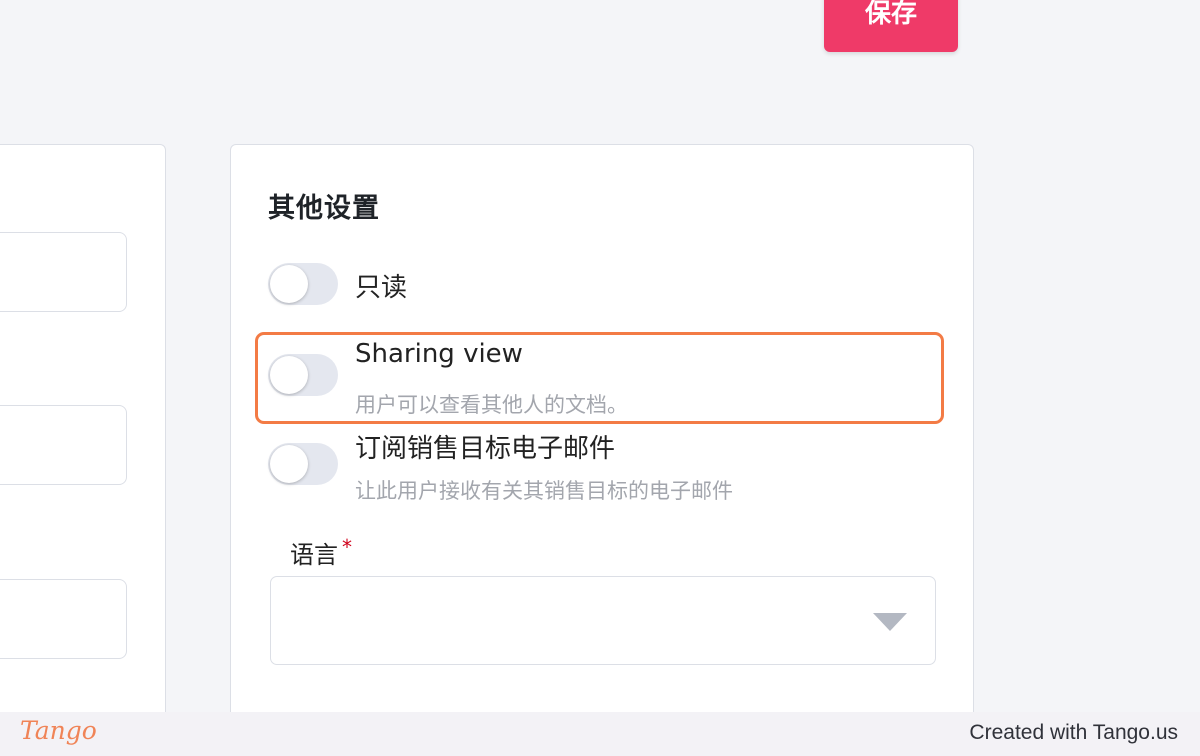 This screenshot has height=756, width=1200. I want to click on read-only-label: 只读, so click(381, 288).